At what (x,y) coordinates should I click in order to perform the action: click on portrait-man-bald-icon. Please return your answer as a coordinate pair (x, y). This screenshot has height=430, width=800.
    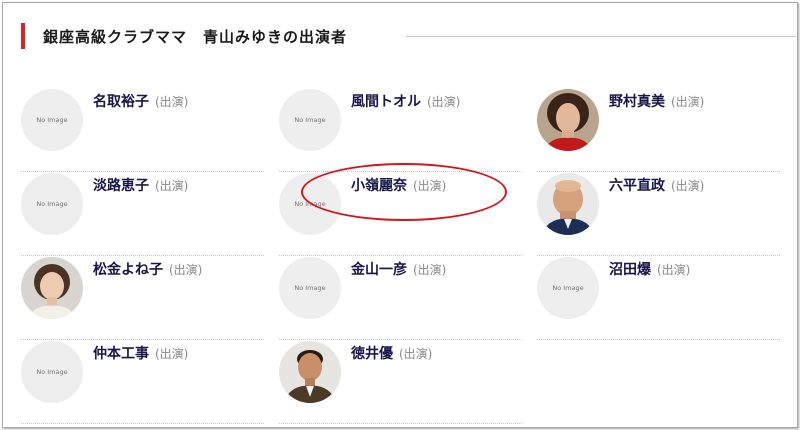
    Looking at the image, I should click on (568, 204).